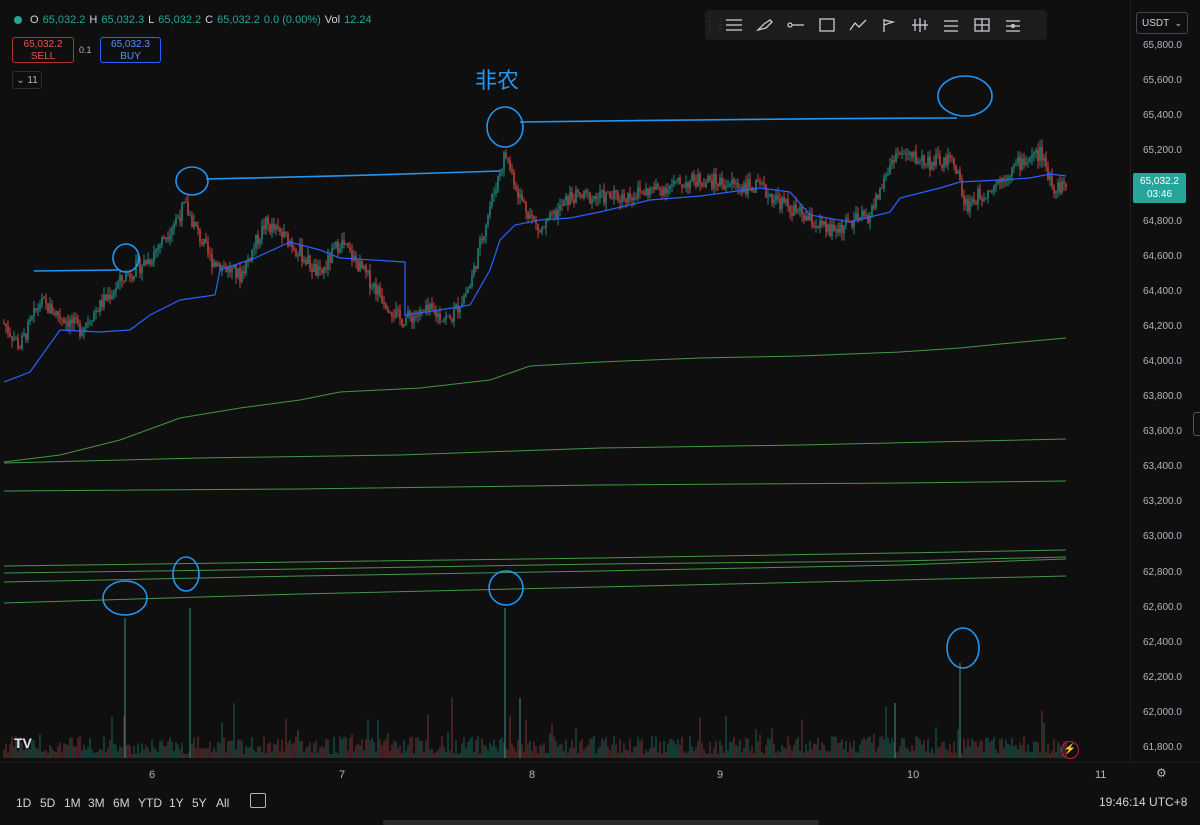 The image size is (1200, 825). Describe the element at coordinates (1101, 775) in the screenshot. I see `date-tick: 11` at that location.